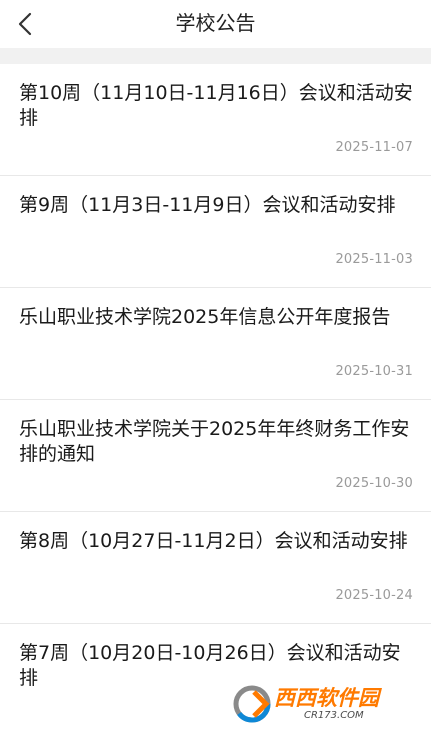 This screenshot has width=431, height=733. I want to click on notice-title: 第9周（11月3日-11月9日）会议和活动安排, so click(207, 205).